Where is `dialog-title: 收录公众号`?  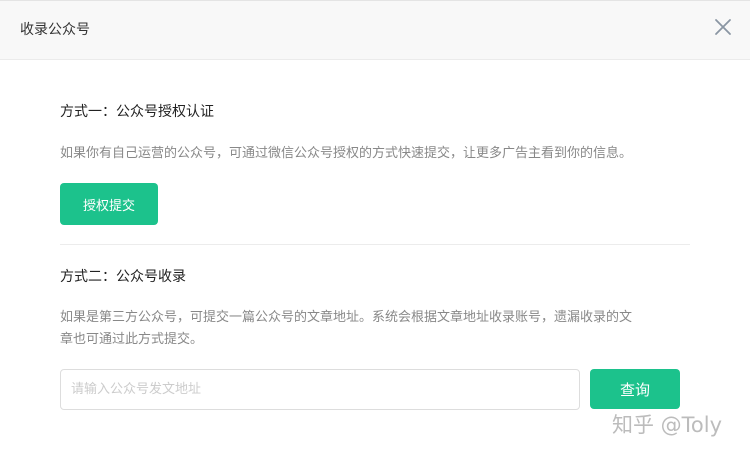
dialog-title: 收录公众号 is located at coordinates (55, 30).